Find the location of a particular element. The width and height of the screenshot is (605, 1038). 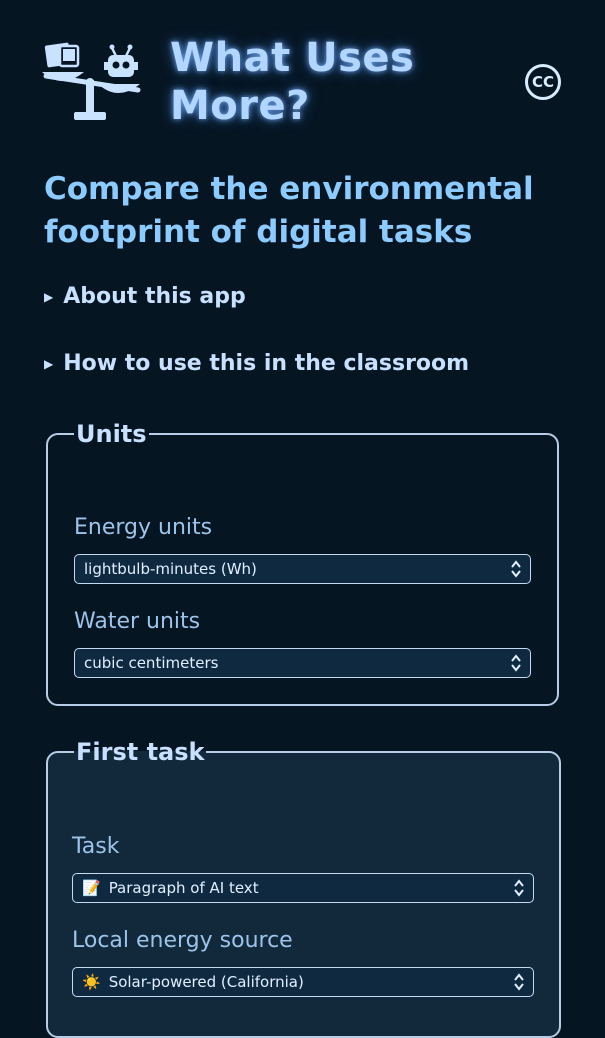

task-label: Task is located at coordinates (96, 846).